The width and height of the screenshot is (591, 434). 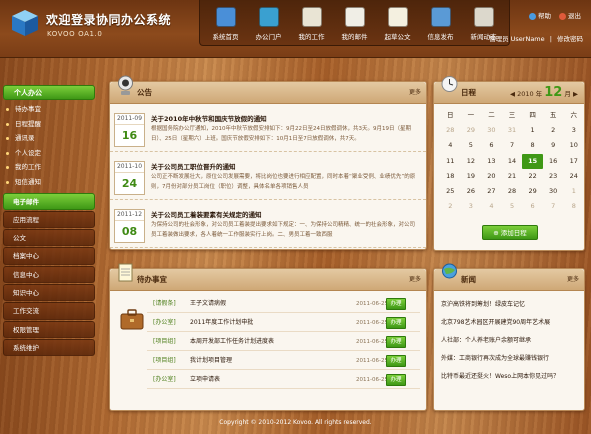 What do you see at coordinates (510, 323) in the screenshot?
I see `news-item: 北京798艺术园区开展建党90周年艺术展` at bounding box center [510, 323].